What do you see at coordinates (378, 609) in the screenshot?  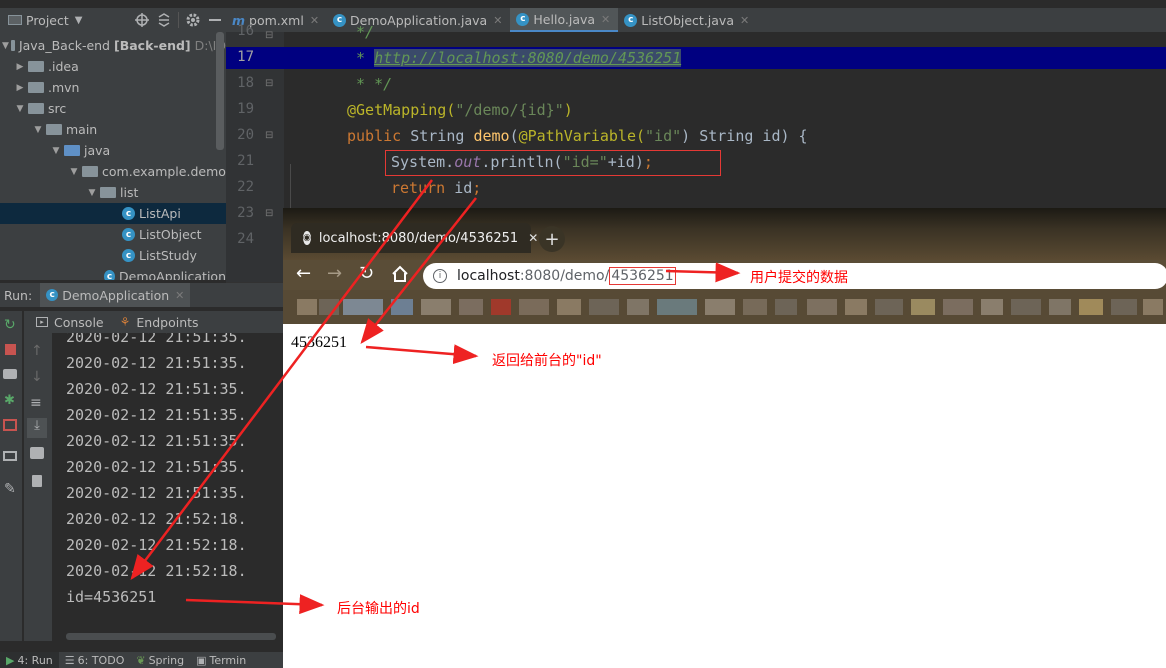 I see `annotation-backend-output: 后台输出的id` at bounding box center [378, 609].